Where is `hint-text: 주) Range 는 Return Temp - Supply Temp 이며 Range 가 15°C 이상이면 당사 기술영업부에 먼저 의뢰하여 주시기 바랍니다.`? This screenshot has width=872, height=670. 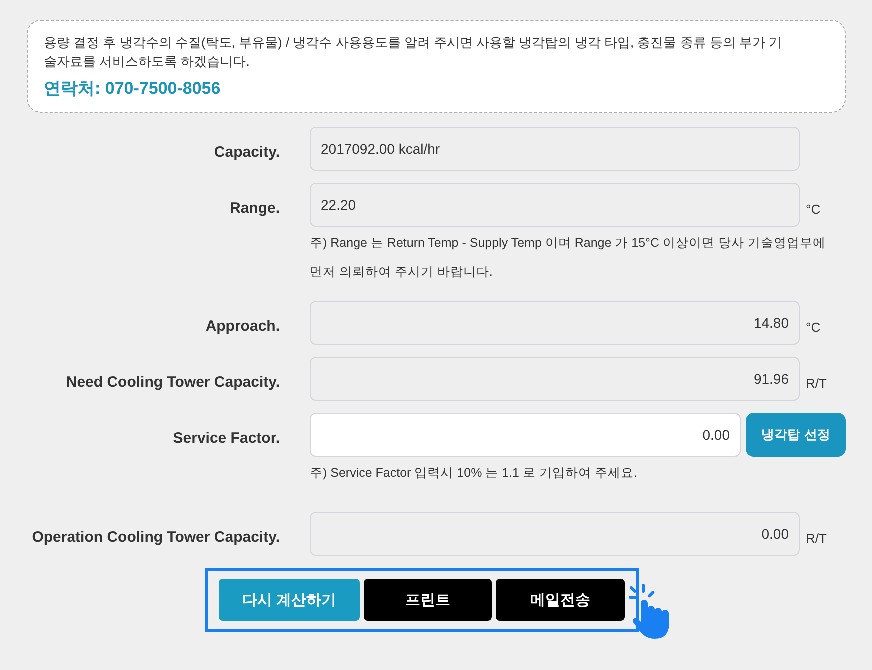 hint-text: 주) Range 는 Return Temp - Supply Temp 이며 Range 가 15°C 이상이면 당사 기술영업부에 먼저 의뢰하여 주시기 바랍니다. is located at coordinates (568, 258).